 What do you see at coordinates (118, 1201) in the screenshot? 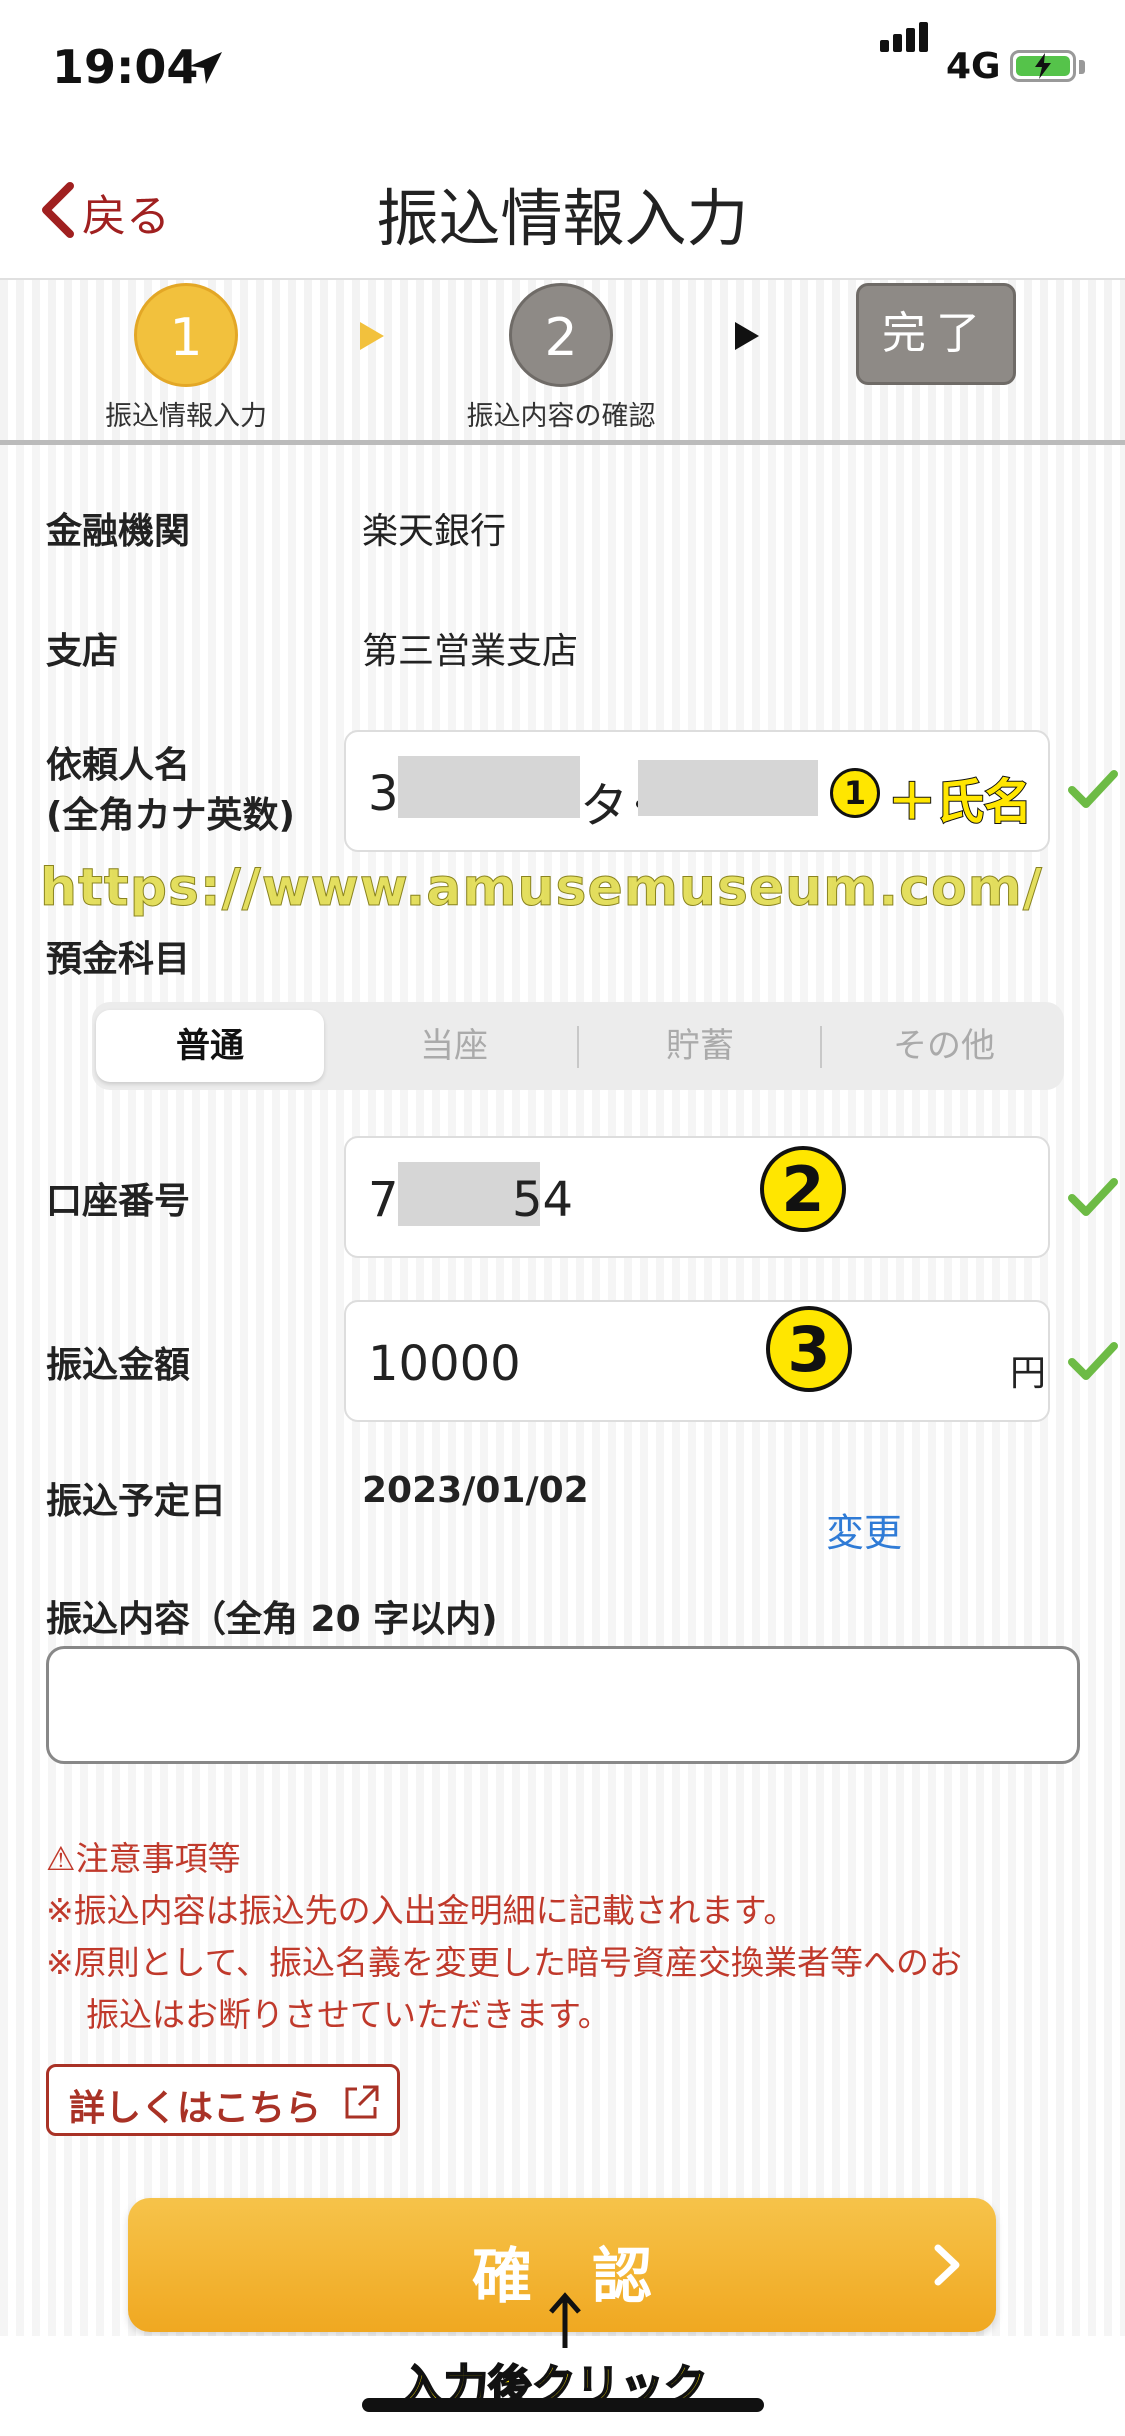
I see `account-number-label: 口座番号` at bounding box center [118, 1201].